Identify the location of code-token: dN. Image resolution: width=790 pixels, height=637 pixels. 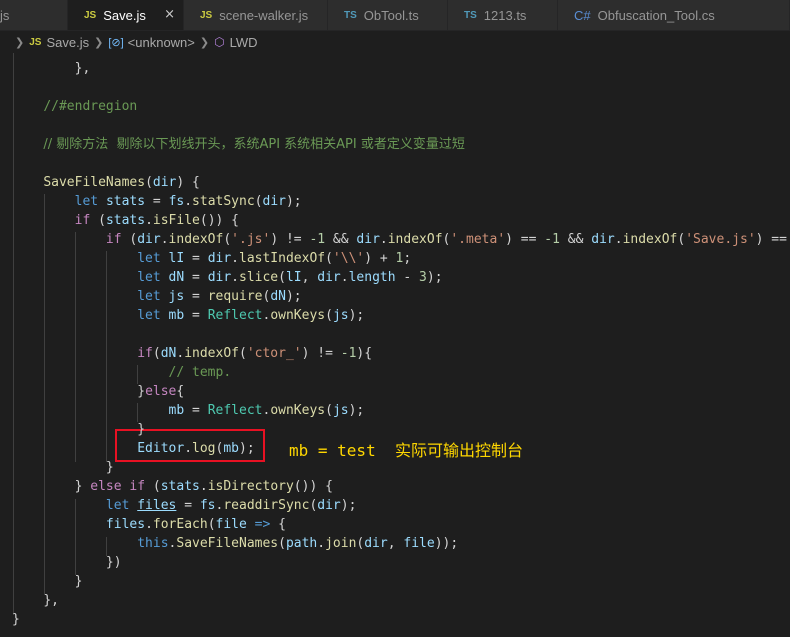
(278, 296).